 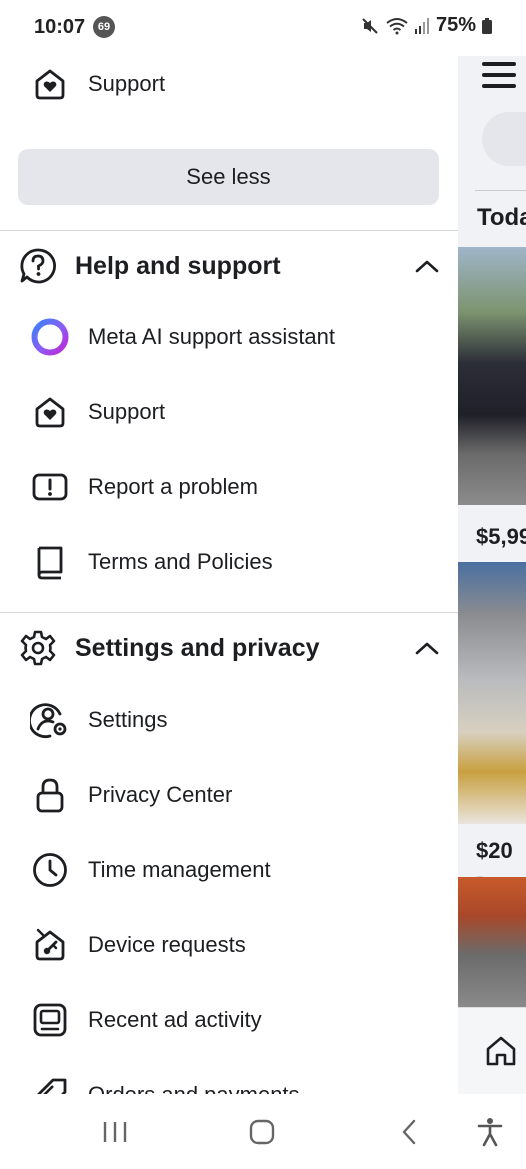 I want to click on home-tab-icon, so click(x=501, y=1051).